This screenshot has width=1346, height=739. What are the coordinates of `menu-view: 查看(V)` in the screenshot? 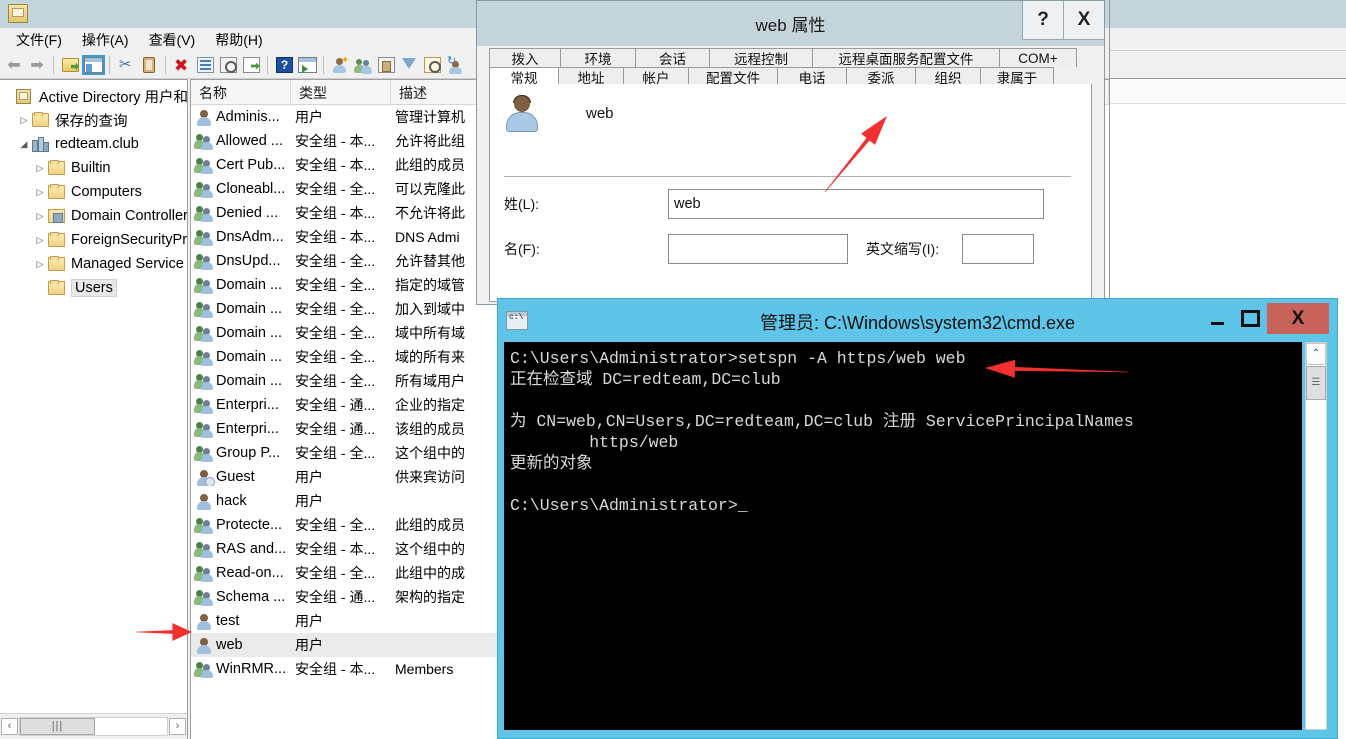 It's located at (172, 40).